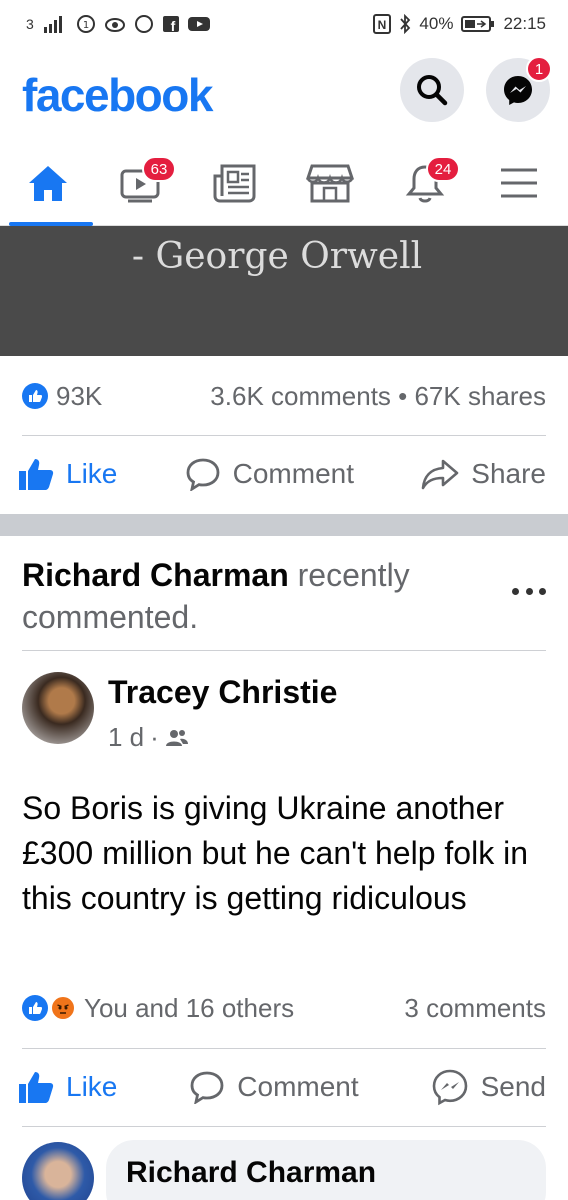 This screenshot has height=1200, width=568. Describe the element at coordinates (198, 24) in the screenshot. I see `youtube-notification-icon` at that location.